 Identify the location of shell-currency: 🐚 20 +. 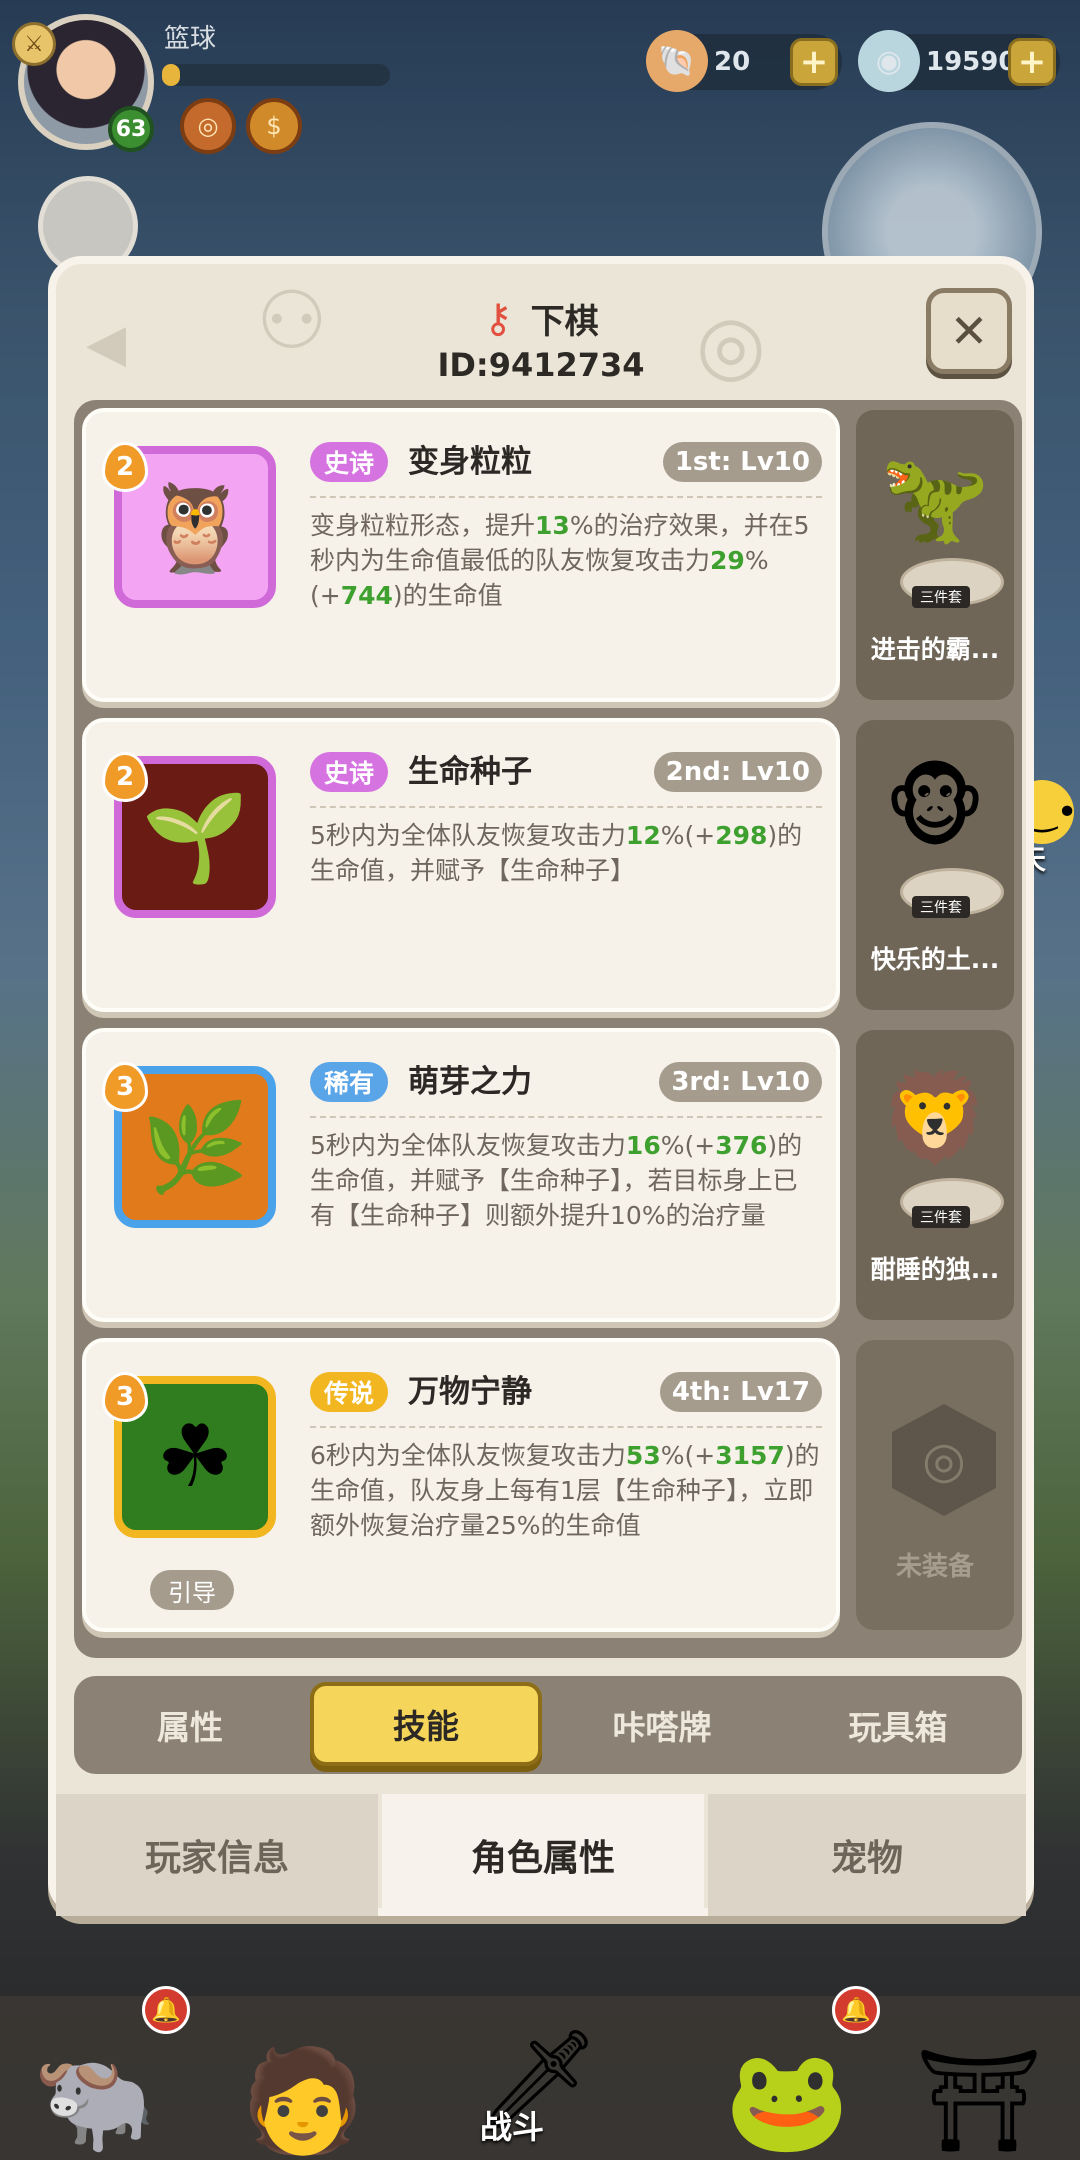
(744, 61).